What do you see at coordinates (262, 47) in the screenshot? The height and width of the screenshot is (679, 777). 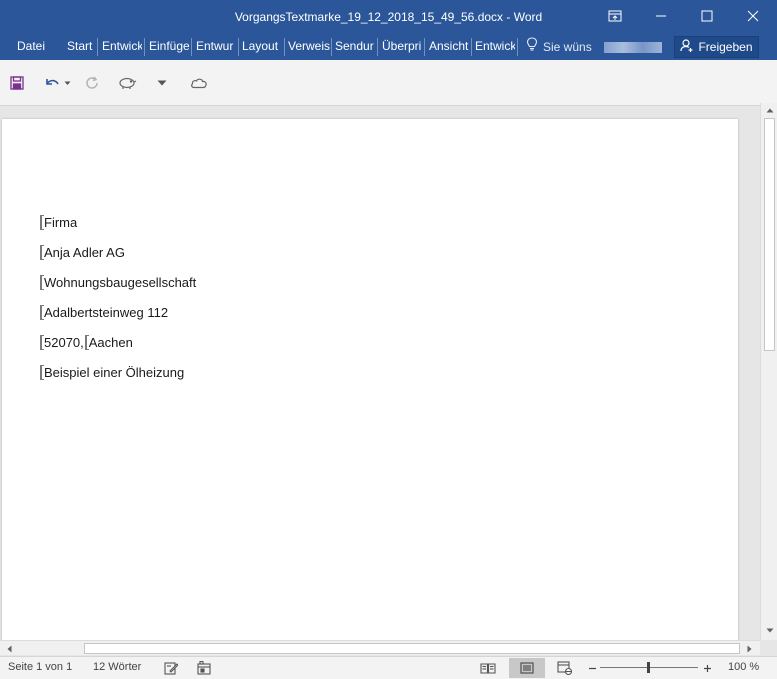 I see `tab-layout: Layout` at bounding box center [262, 47].